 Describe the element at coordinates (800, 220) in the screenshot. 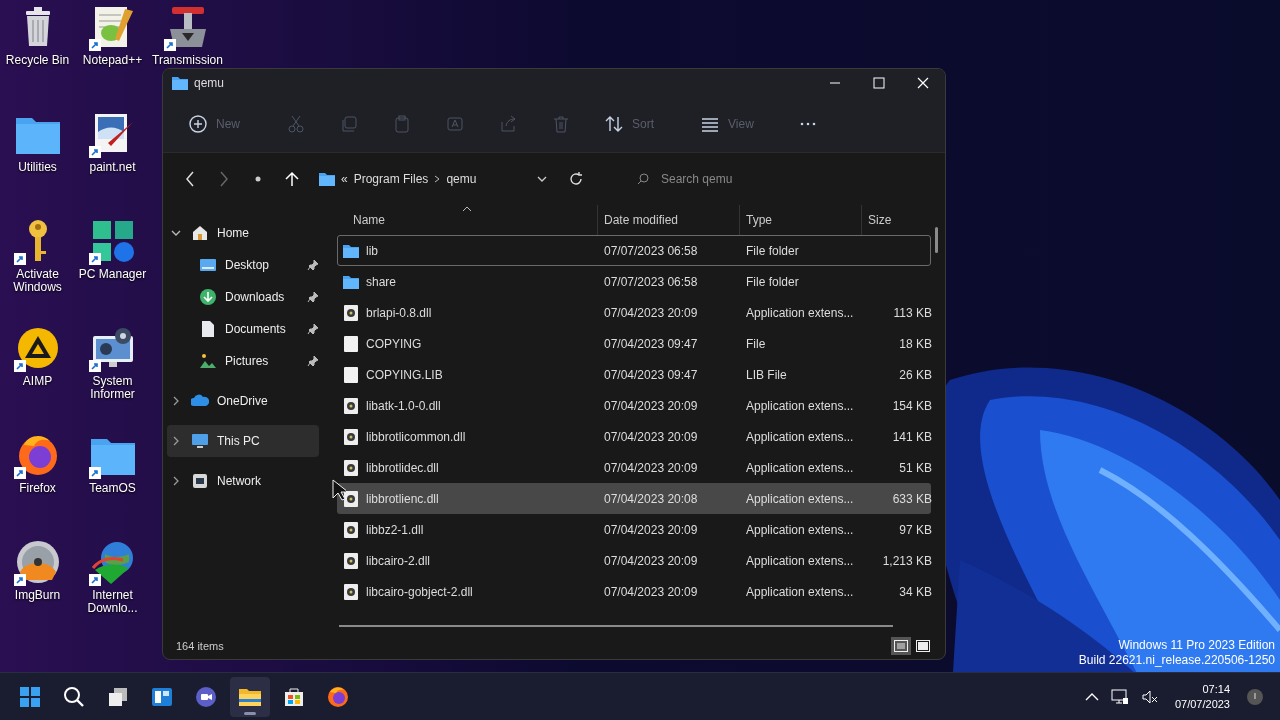

I see `column-header: Type` at that location.